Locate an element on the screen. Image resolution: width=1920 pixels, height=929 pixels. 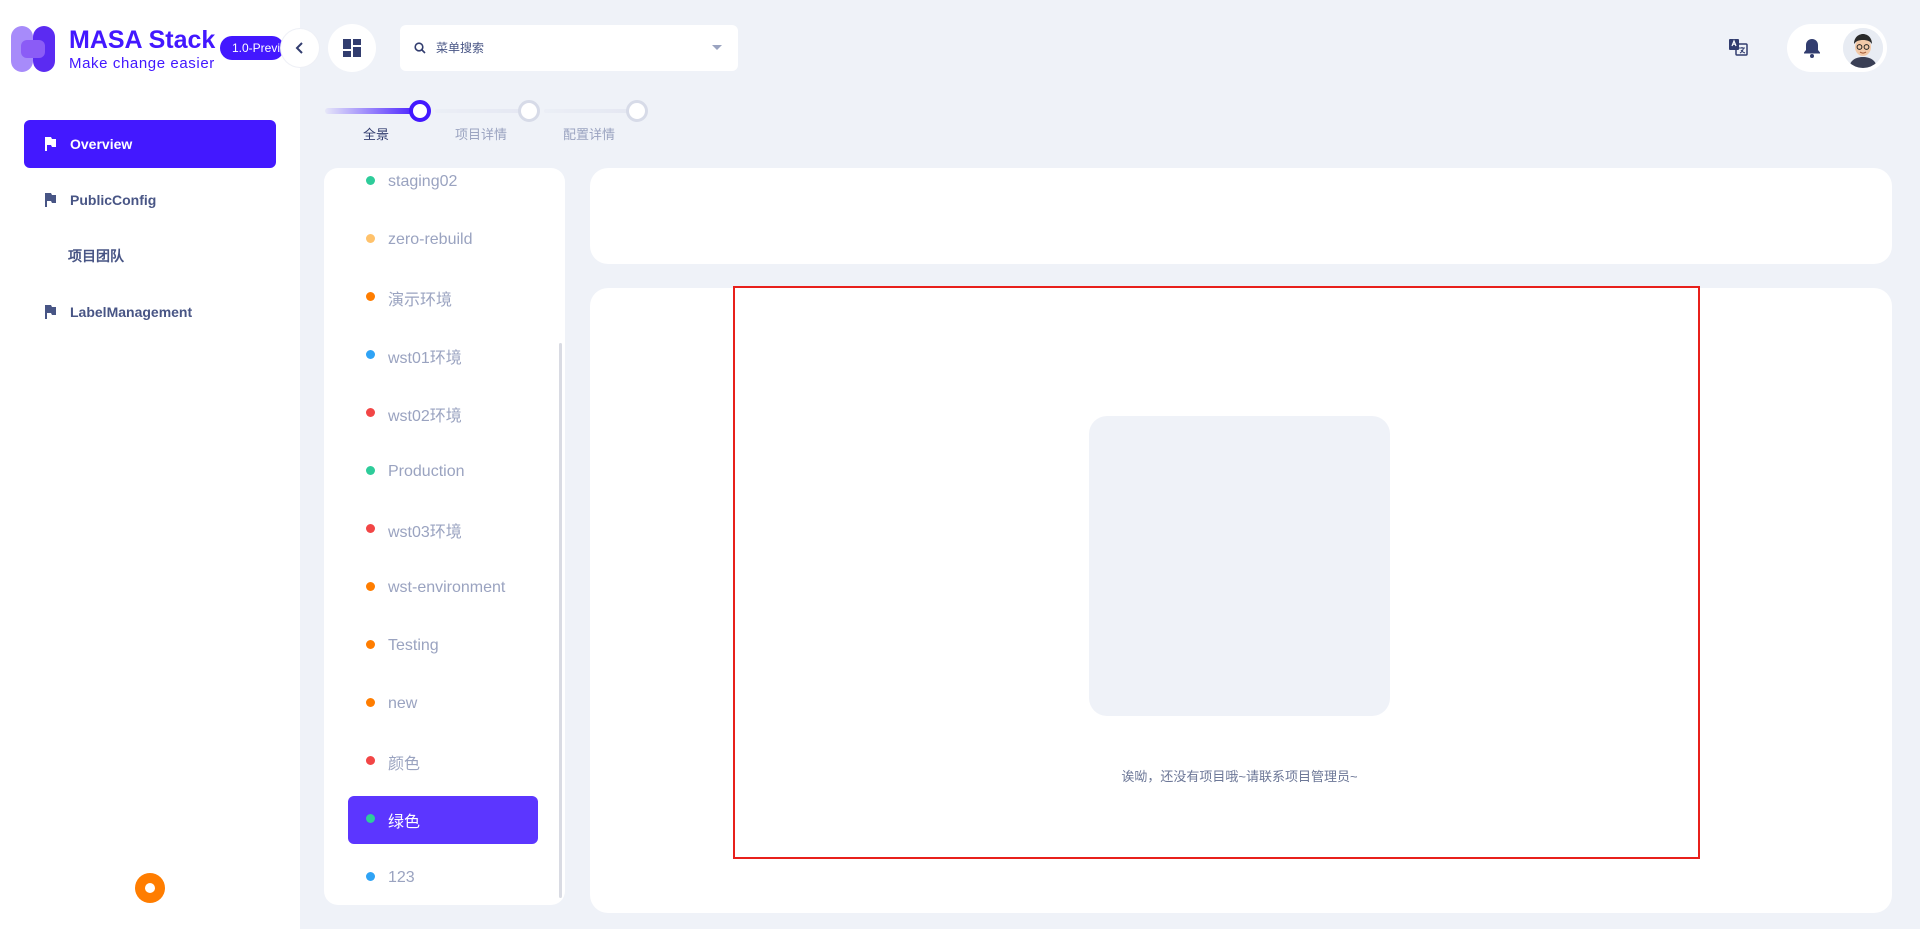
env-item-label: 颜色 is located at coordinates (404, 764).